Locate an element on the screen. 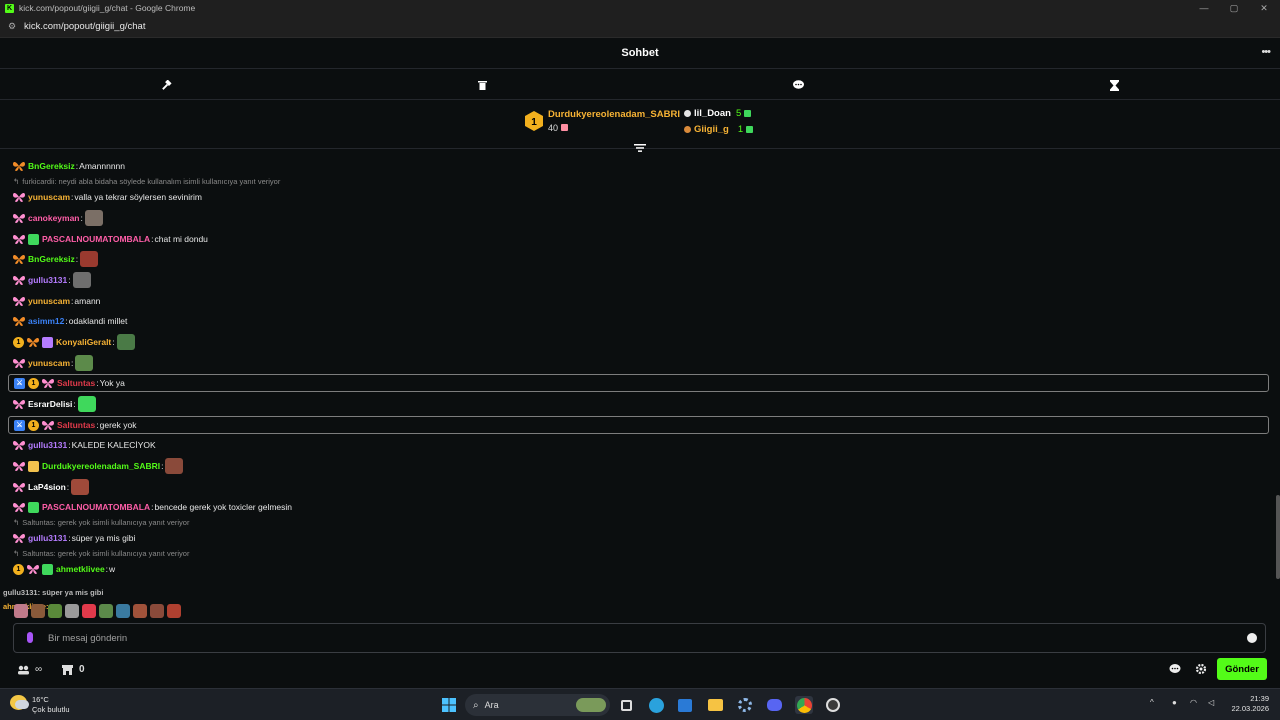  leaderboard-first-name: Durdukyereolenadam_SABRI is located at coordinates (614, 114).